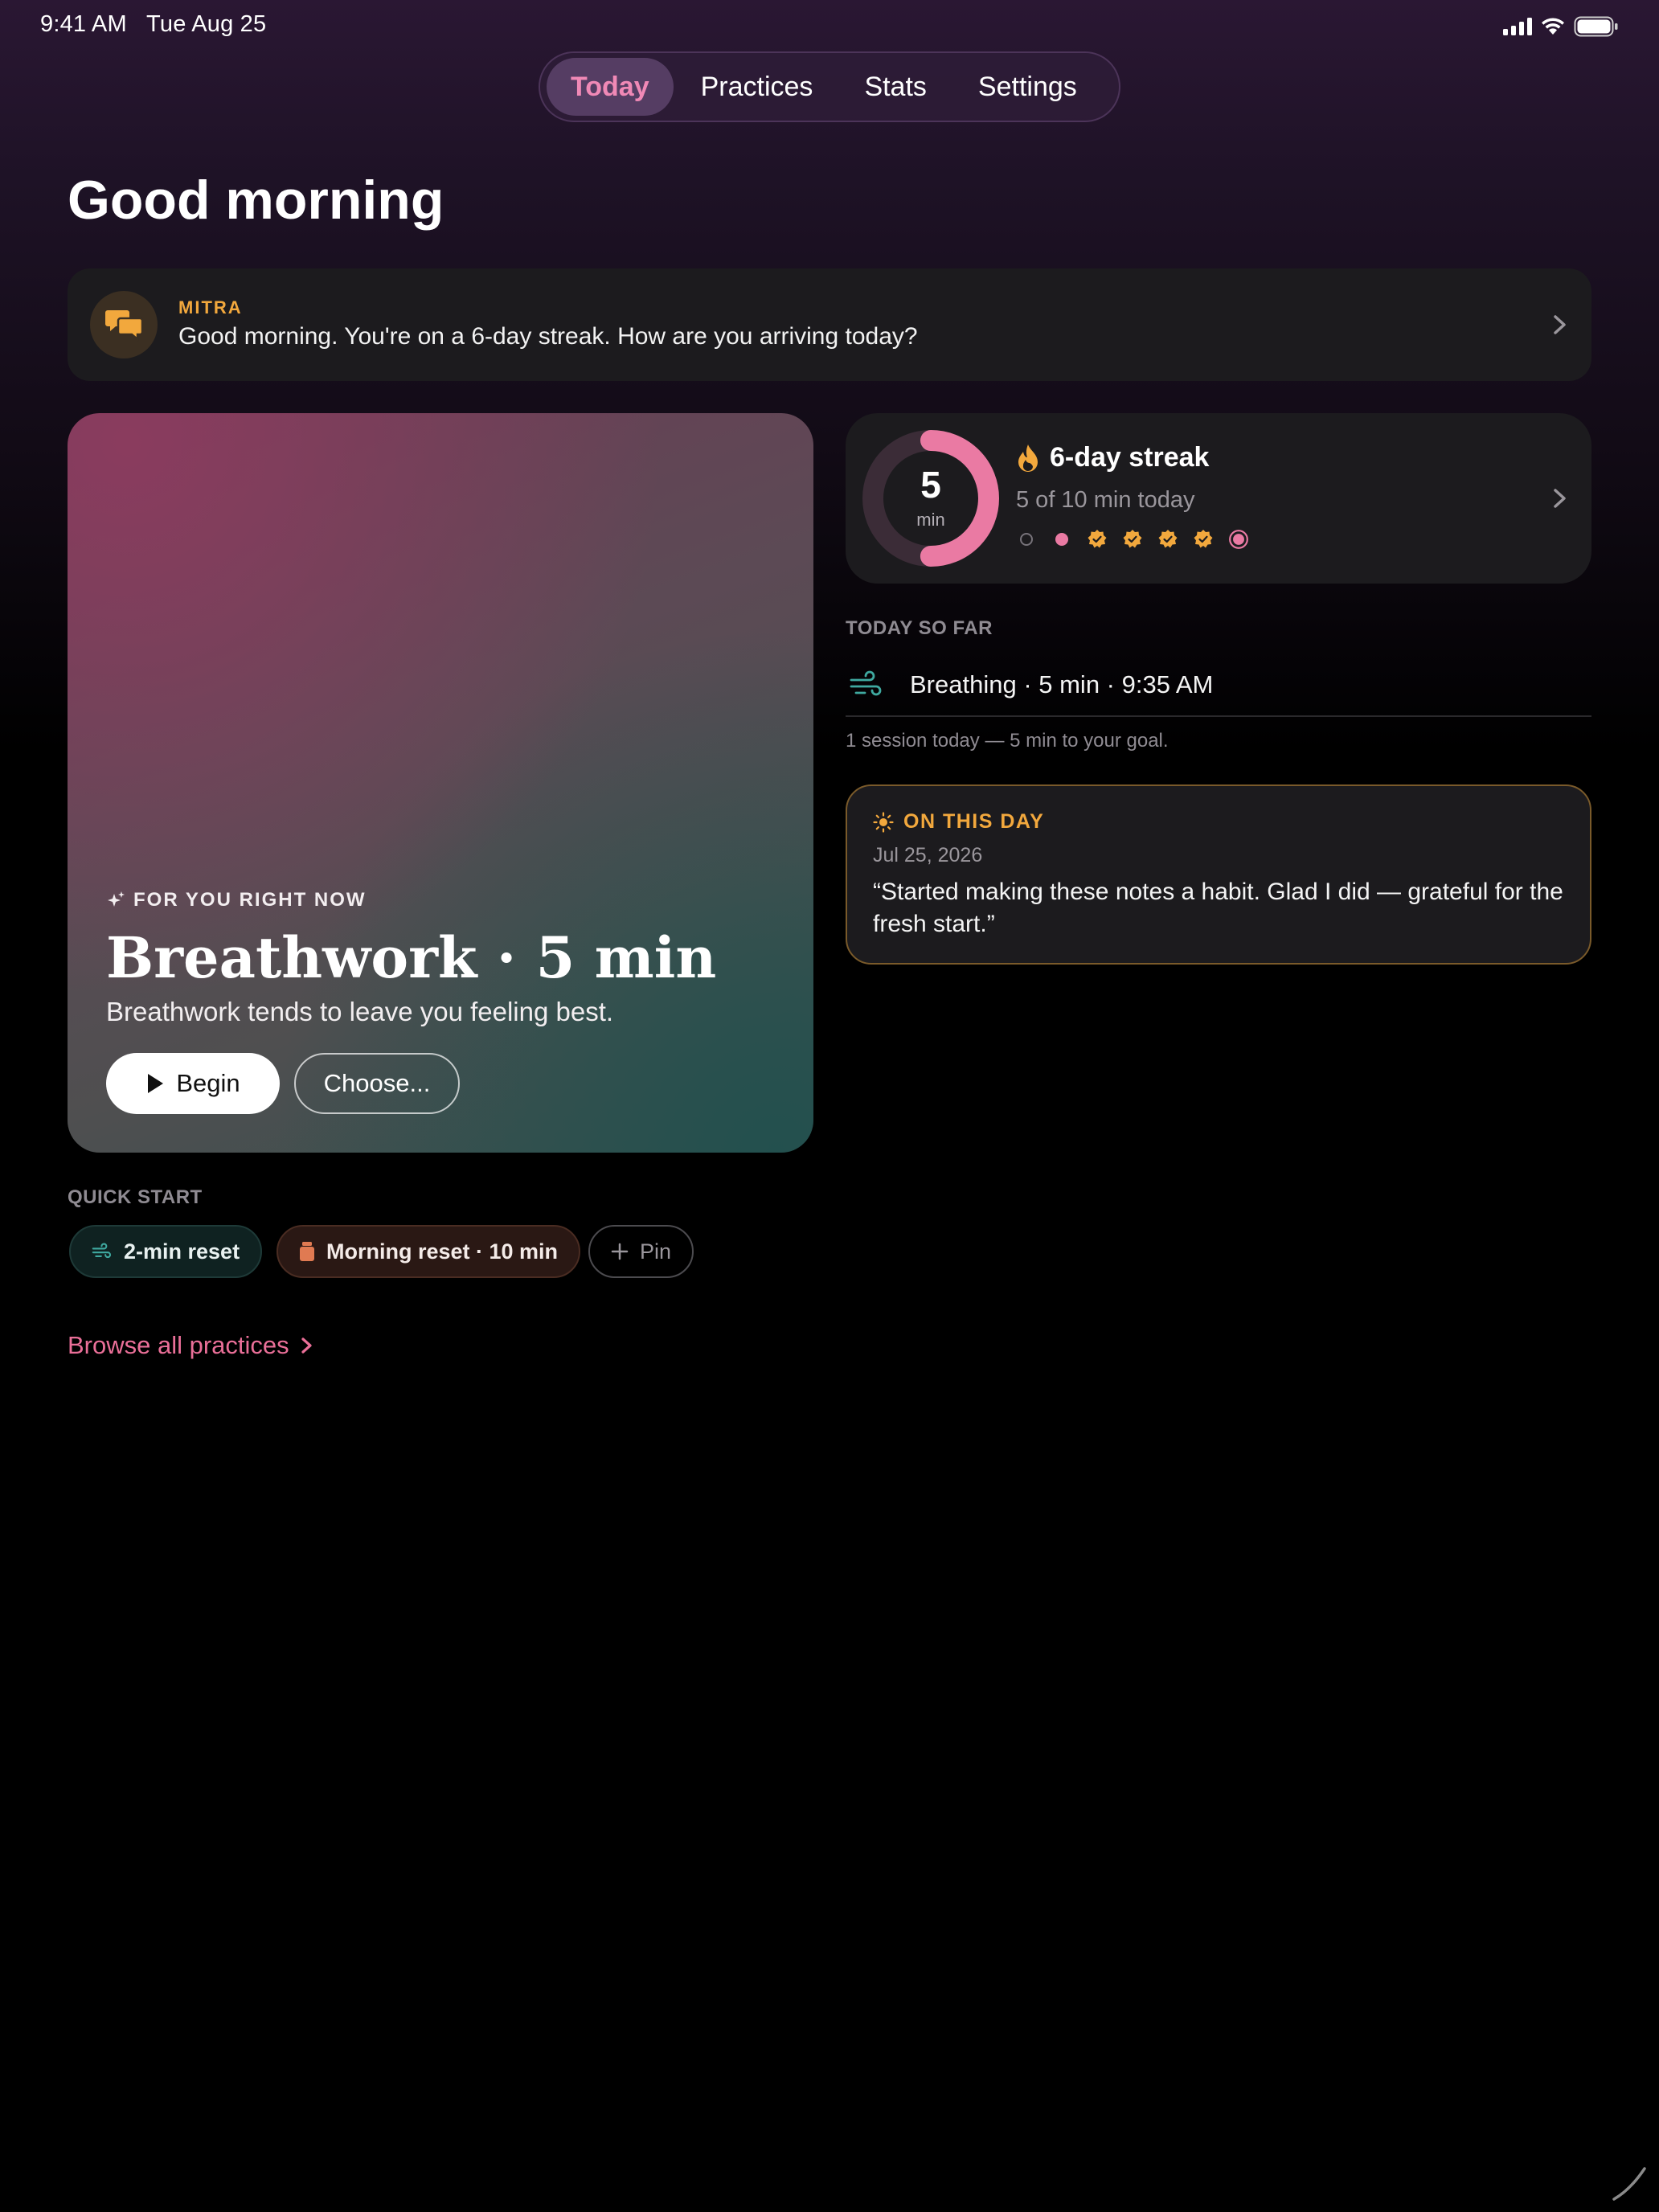 The width and height of the screenshot is (1659, 2212). I want to click on chip-label: Morning reset · 10 min, so click(443, 1251).